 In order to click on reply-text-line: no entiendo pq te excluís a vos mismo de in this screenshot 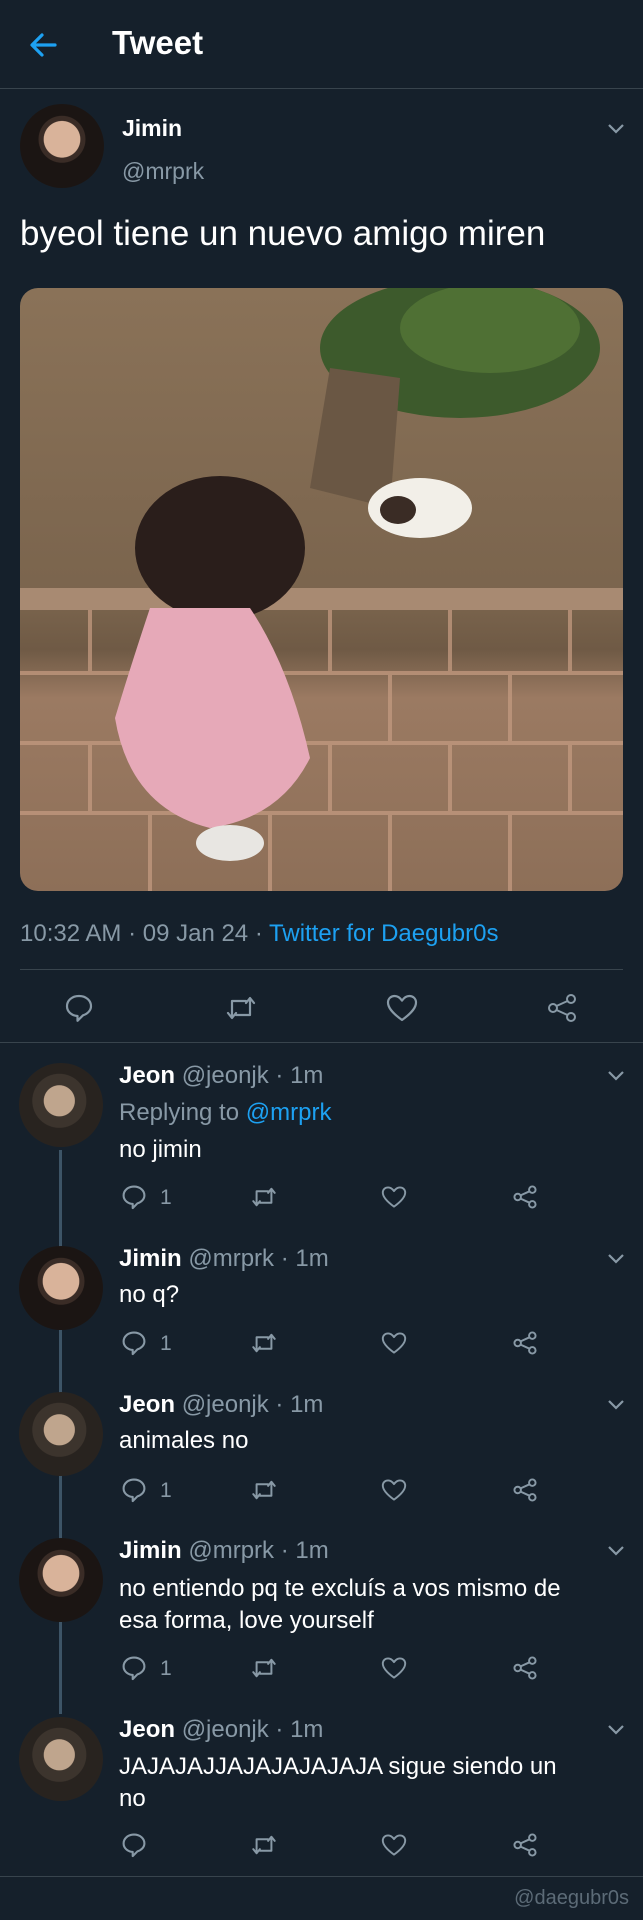, I will do `click(340, 1588)`.